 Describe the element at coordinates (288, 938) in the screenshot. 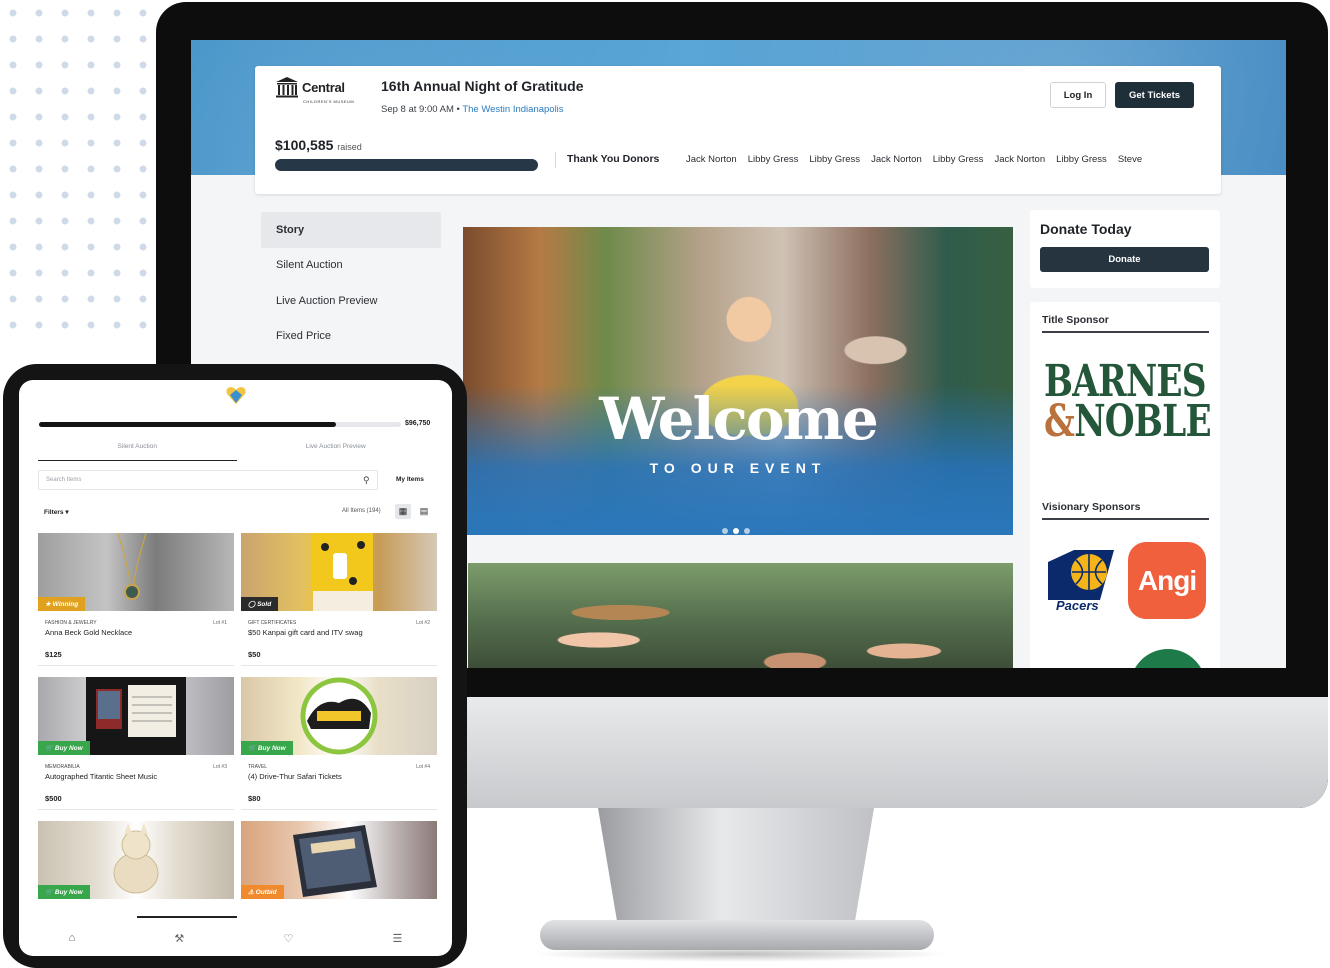

I see `donate-icon: ♡` at that location.